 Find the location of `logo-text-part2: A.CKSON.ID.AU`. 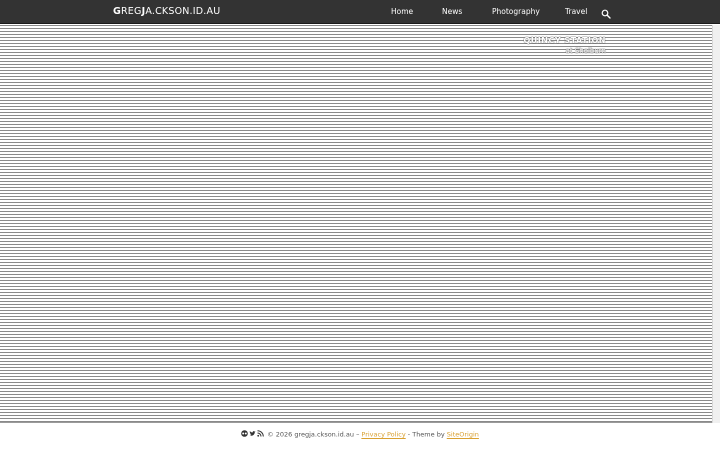

logo-text-part2: A.CKSON.ID.AU is located at coordinates (183, 11).